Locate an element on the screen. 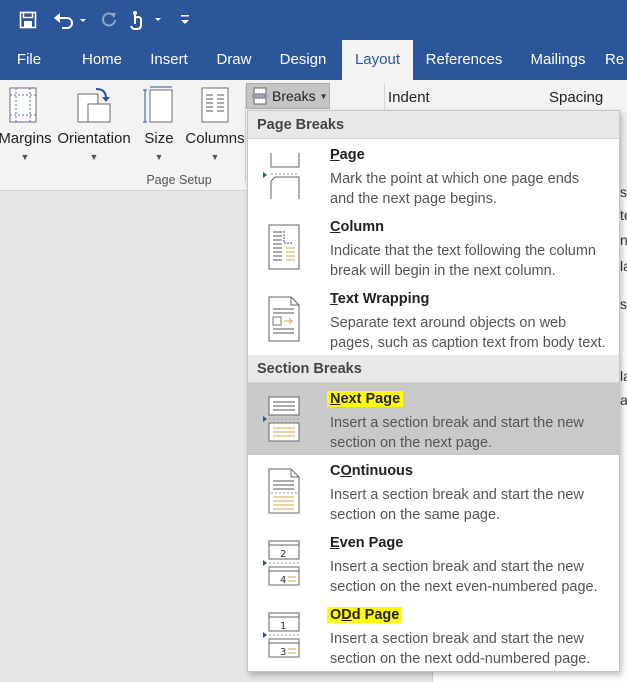  menu-item-title: Text Wrapping is located at coordinates (380, 299).